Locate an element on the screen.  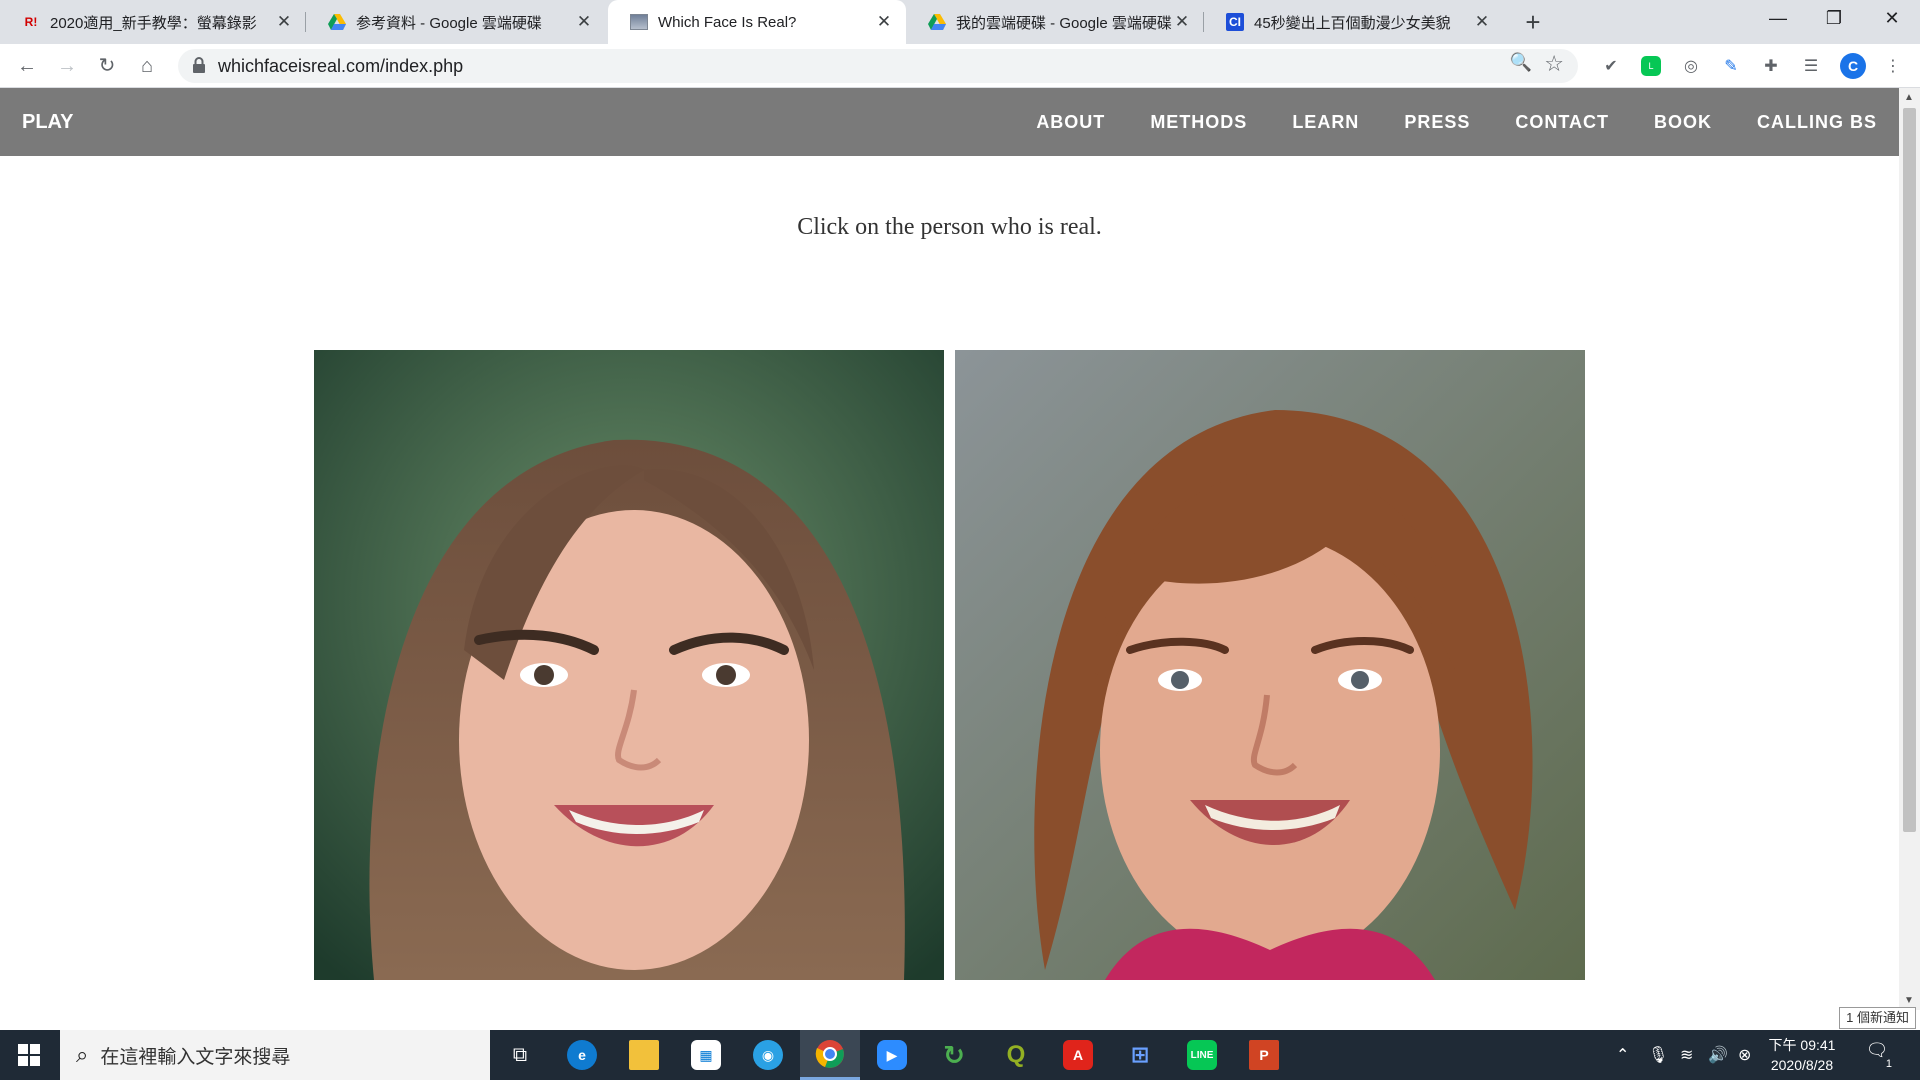
notification-tooltip: 1 個新通知 is located at coordinates (1877, 1018).